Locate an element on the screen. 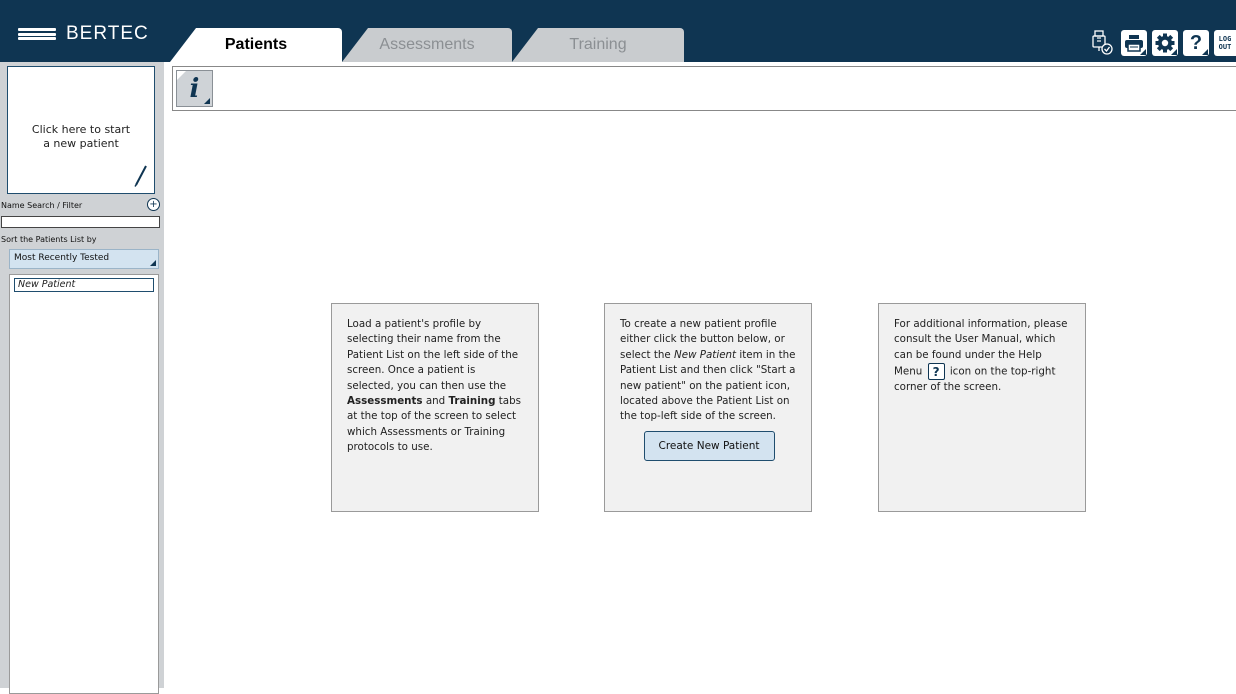 This screenshot has width=1236, height=694. load-card-bold-assessments: Assessments is located at coordinates (385, 401).